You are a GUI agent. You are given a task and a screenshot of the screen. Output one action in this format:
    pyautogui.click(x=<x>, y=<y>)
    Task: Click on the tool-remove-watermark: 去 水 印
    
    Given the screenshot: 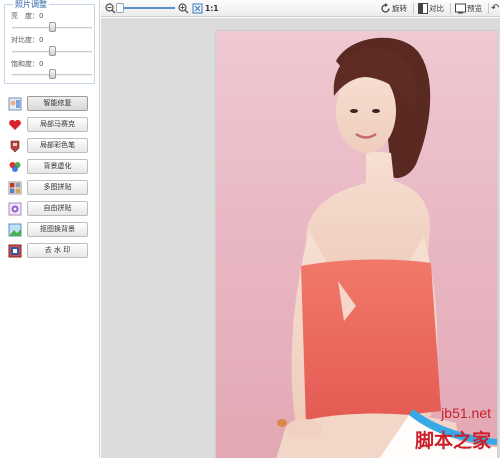 What is the action you would take?
    pyautogui.click(x=48, y=251)
    